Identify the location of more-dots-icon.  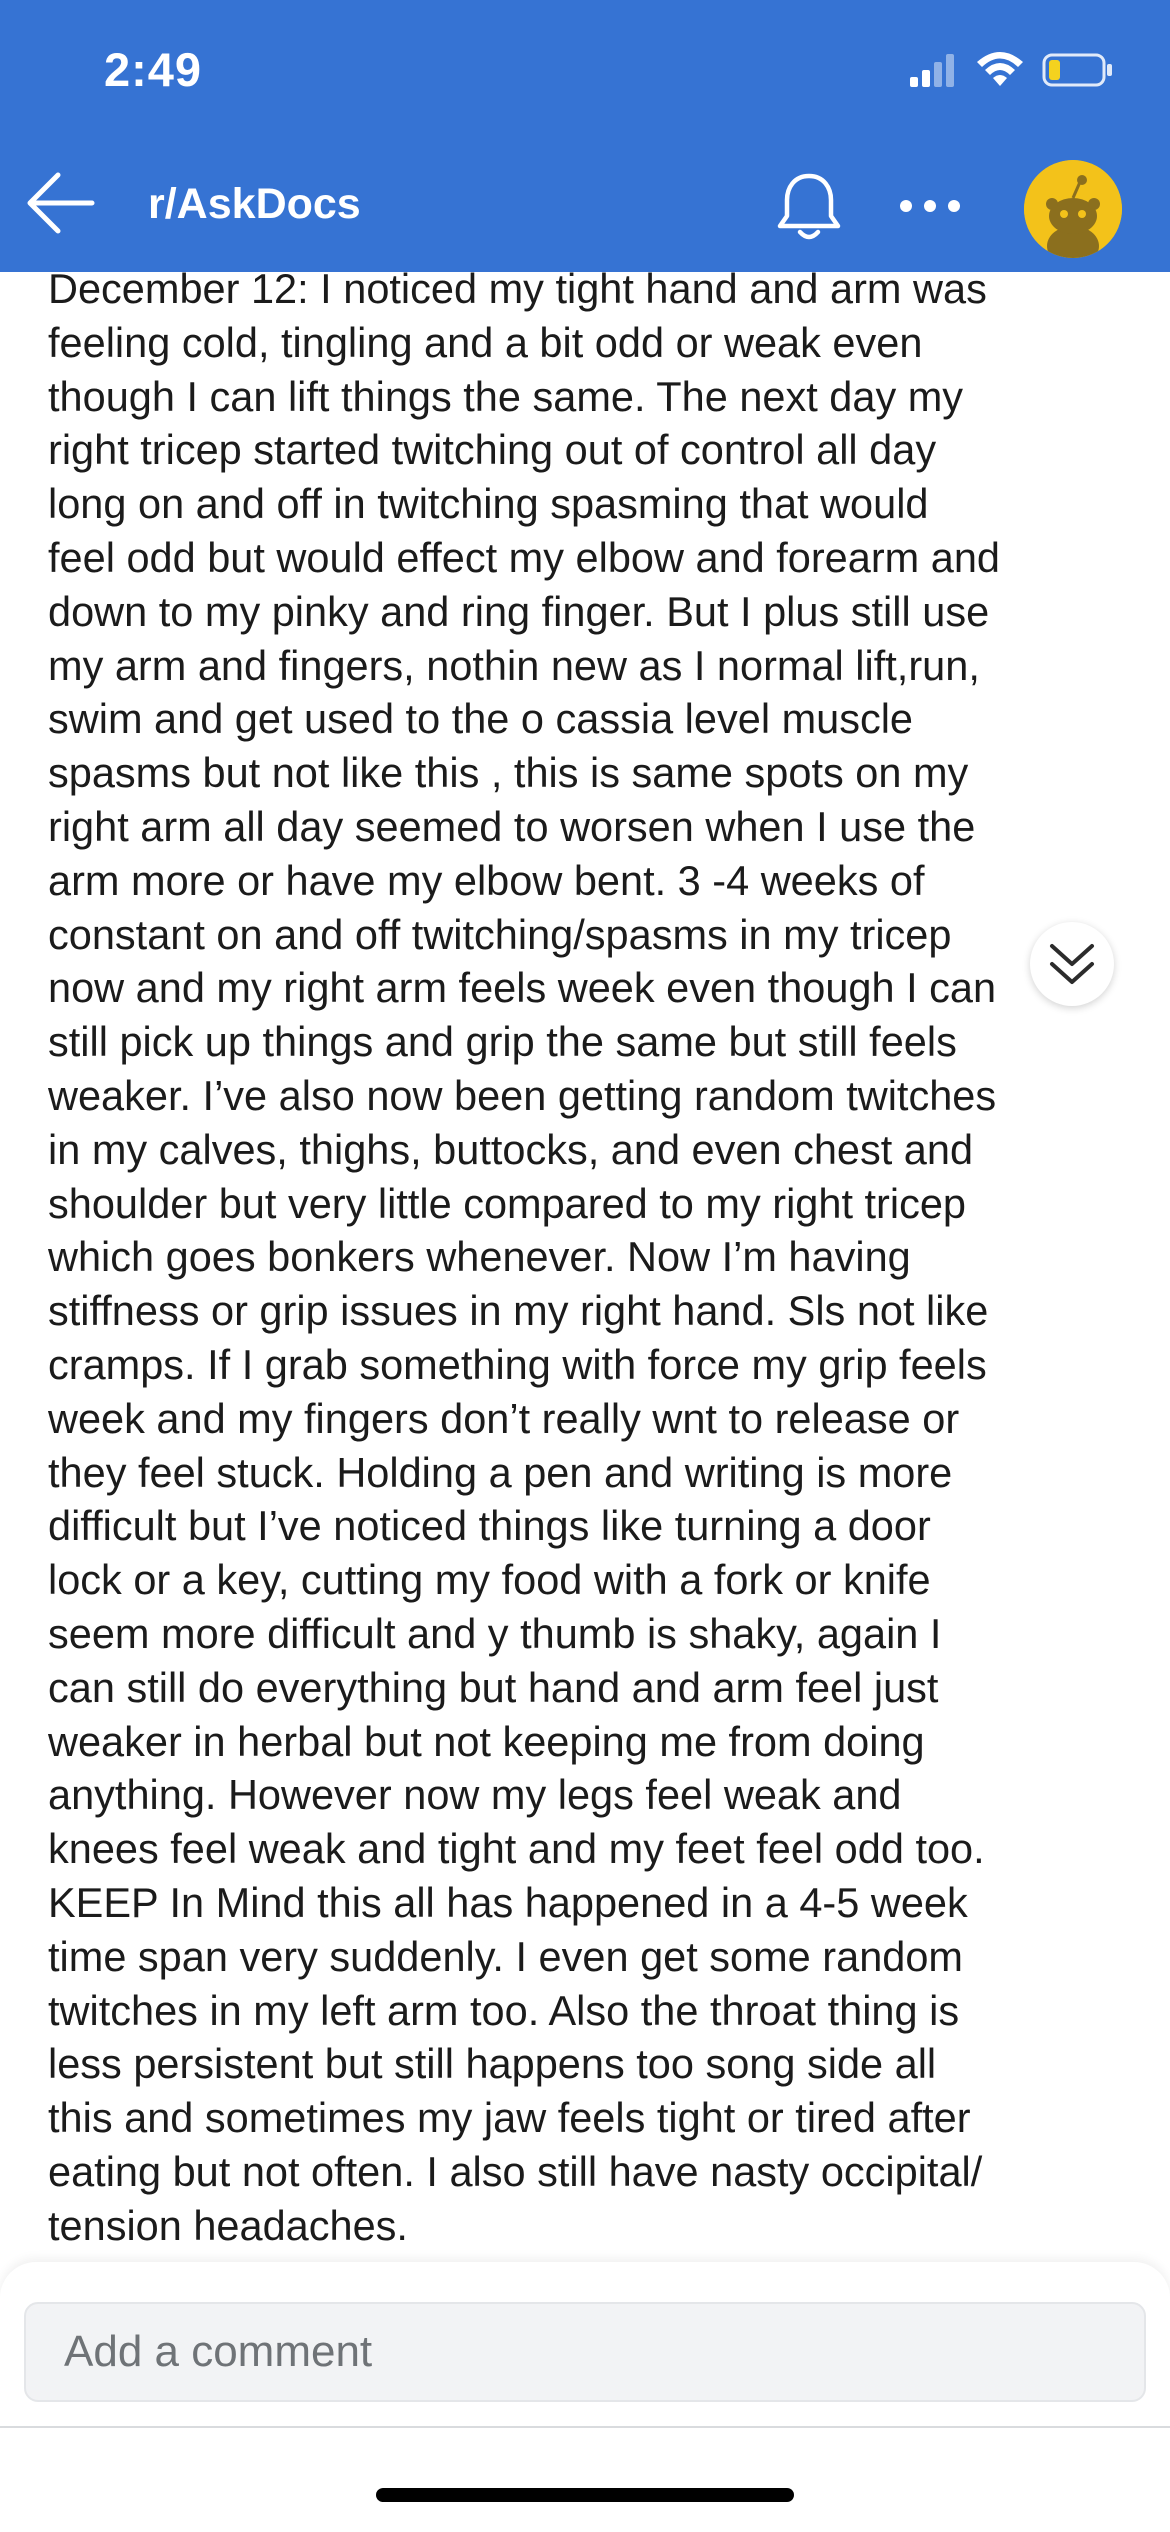
(930, 206).